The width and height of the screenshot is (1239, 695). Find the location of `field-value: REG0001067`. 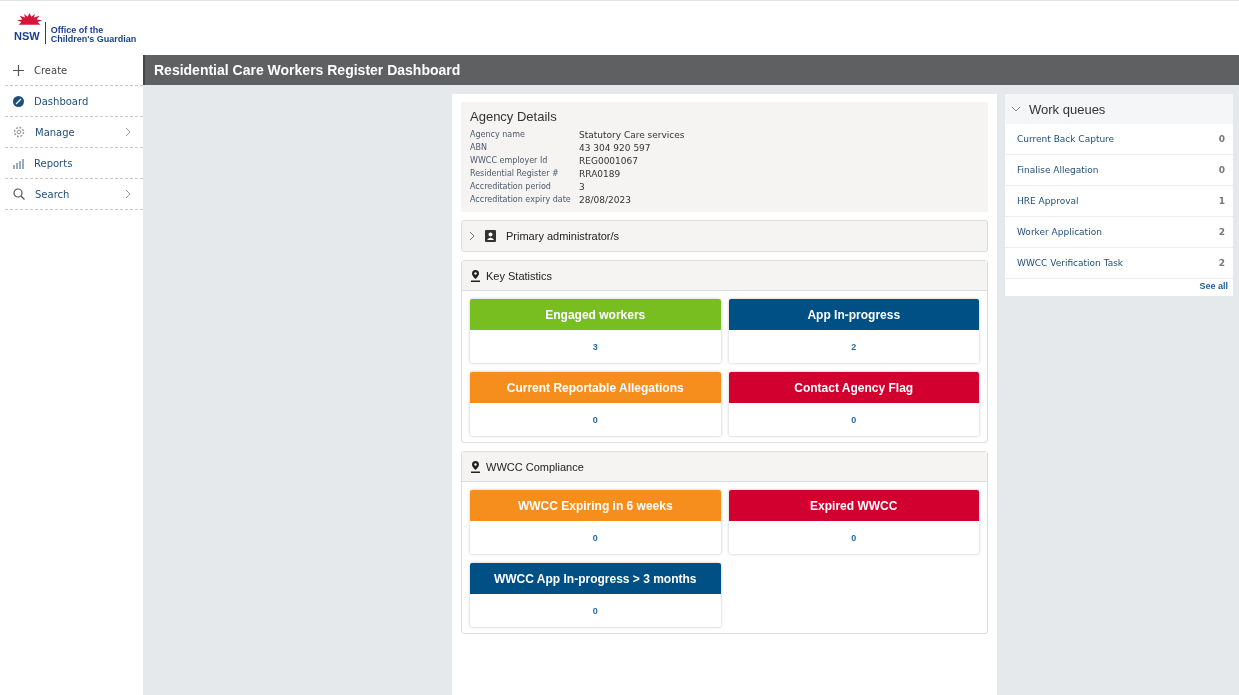

field-value: REG0001067 is located at coordinates (609, 161).